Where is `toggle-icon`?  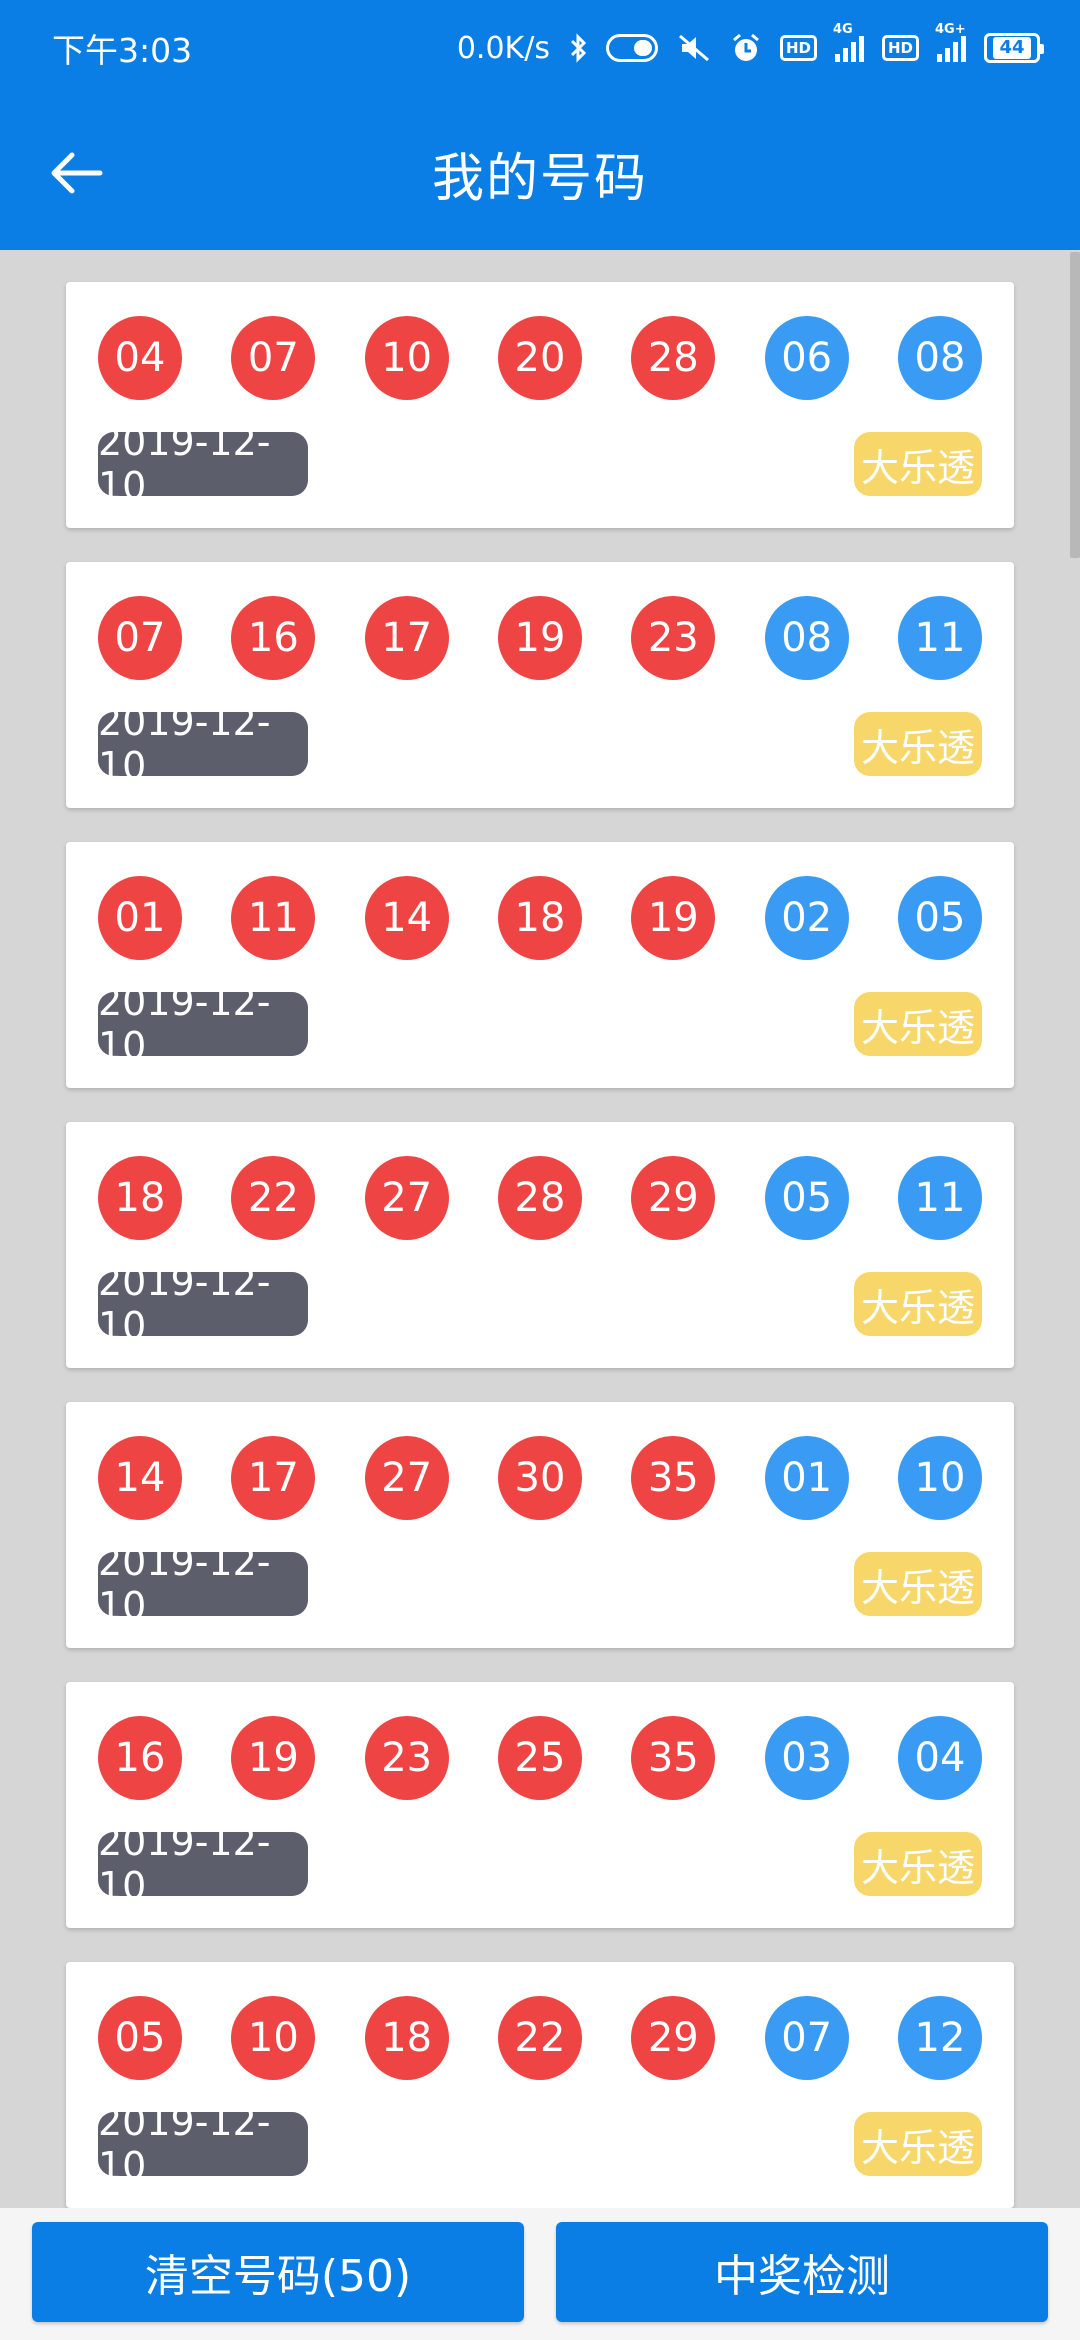
toggle-icon is located at coordinates (631, 48).